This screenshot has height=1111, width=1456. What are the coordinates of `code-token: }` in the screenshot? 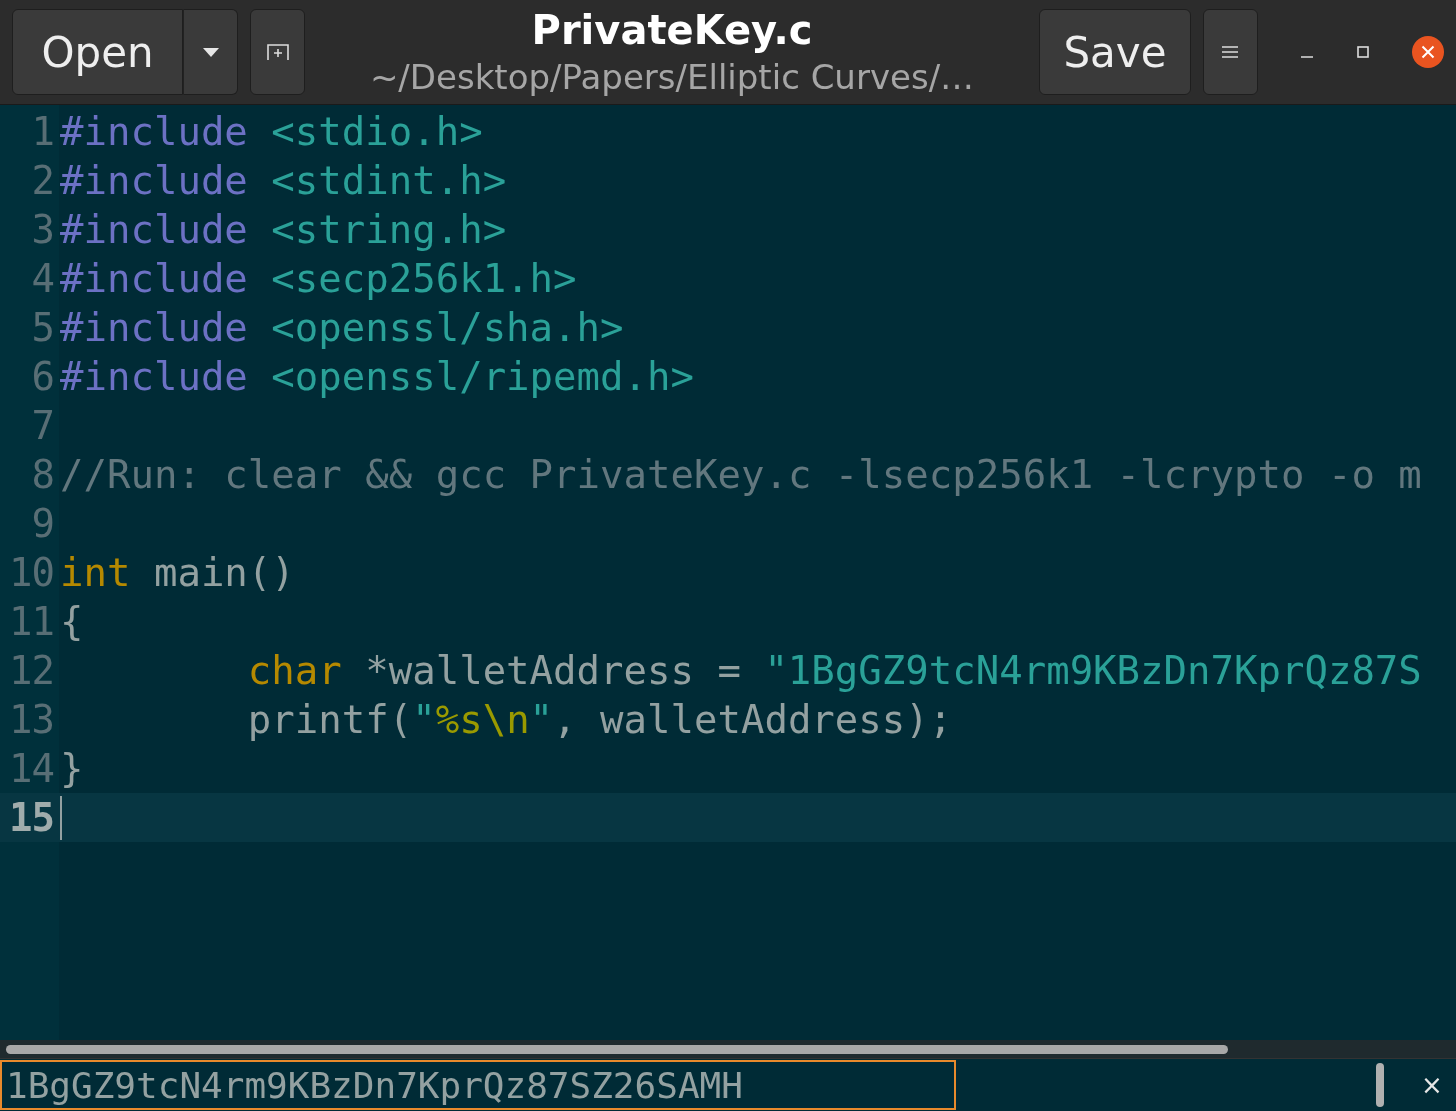 It's located at (72, 768).